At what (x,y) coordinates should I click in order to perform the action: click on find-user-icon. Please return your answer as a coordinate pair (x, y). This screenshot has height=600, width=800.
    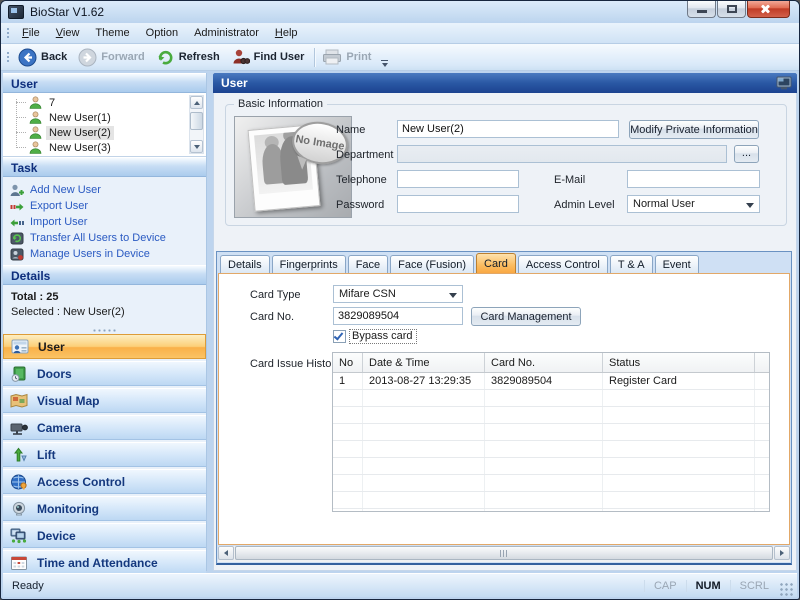
    Looking at the image, I should click on (241, 56).